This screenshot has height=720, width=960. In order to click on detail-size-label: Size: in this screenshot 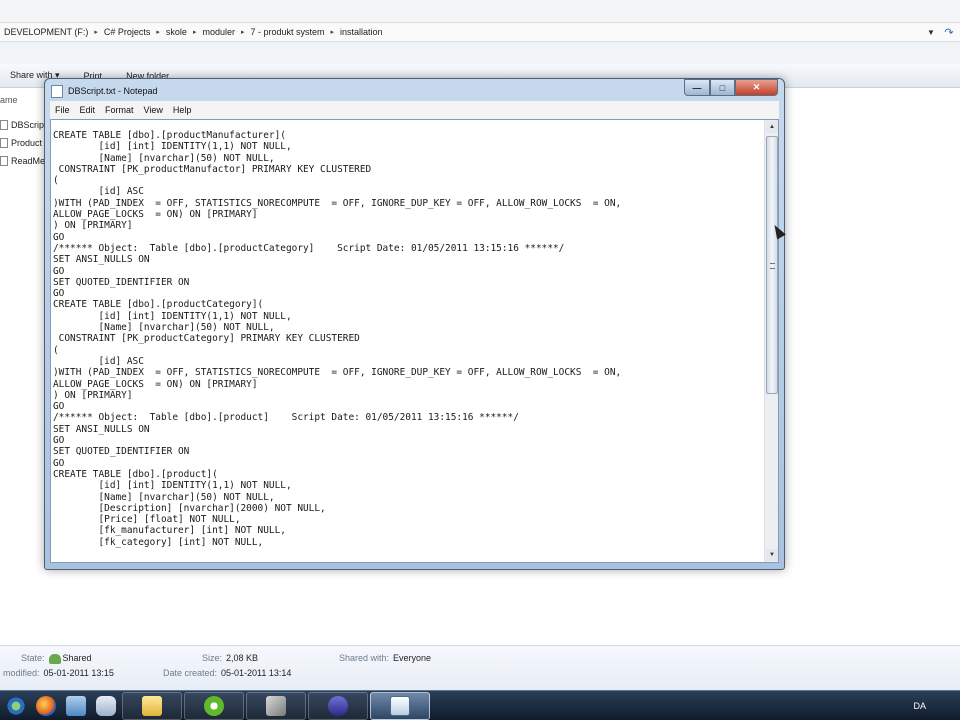, I will do `click(212, 658)`.